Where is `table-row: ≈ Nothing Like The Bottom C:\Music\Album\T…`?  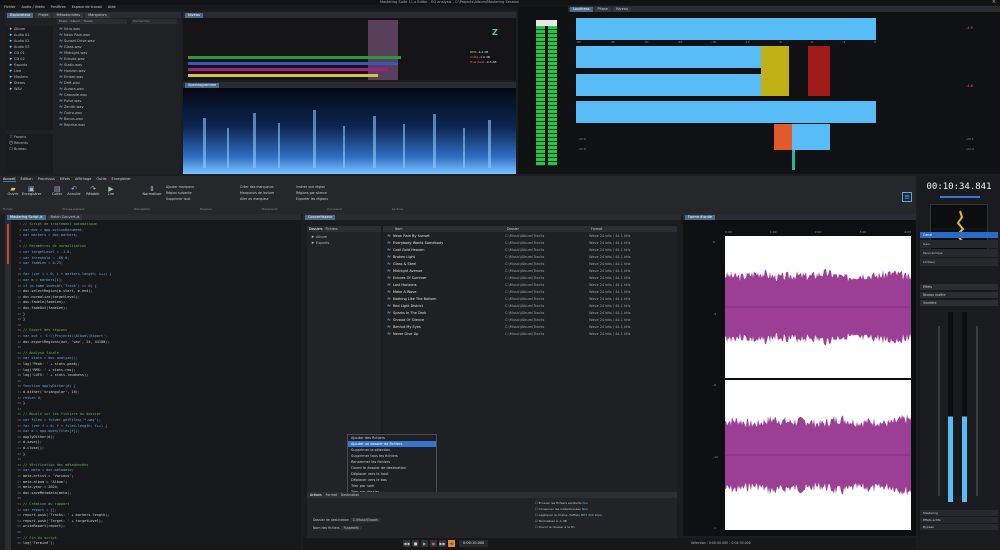
table-row: ≈ Nothing Like The Bottom C:\Music\Album\T… is located at coordinates (530, 299).